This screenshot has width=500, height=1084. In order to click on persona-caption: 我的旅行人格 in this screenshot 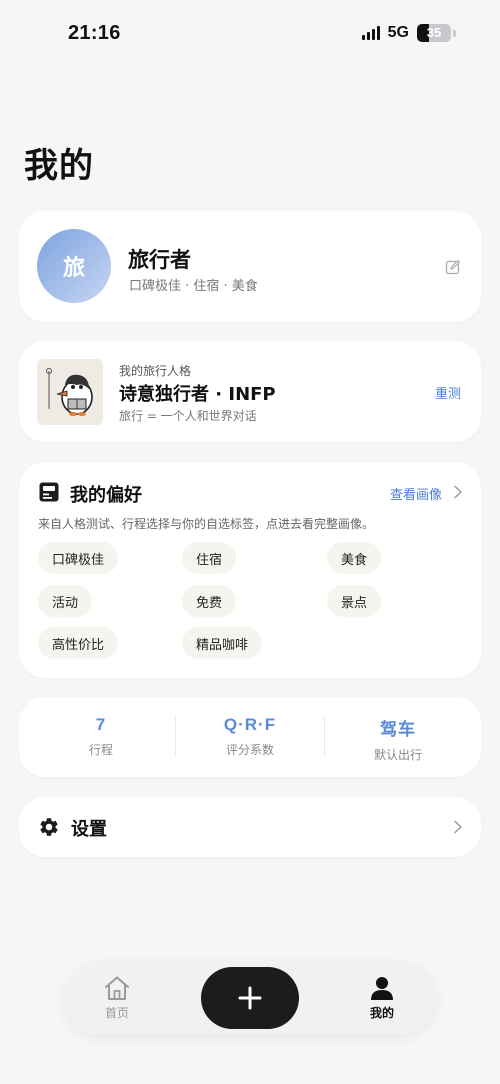, I will do `click(155, 371)`.